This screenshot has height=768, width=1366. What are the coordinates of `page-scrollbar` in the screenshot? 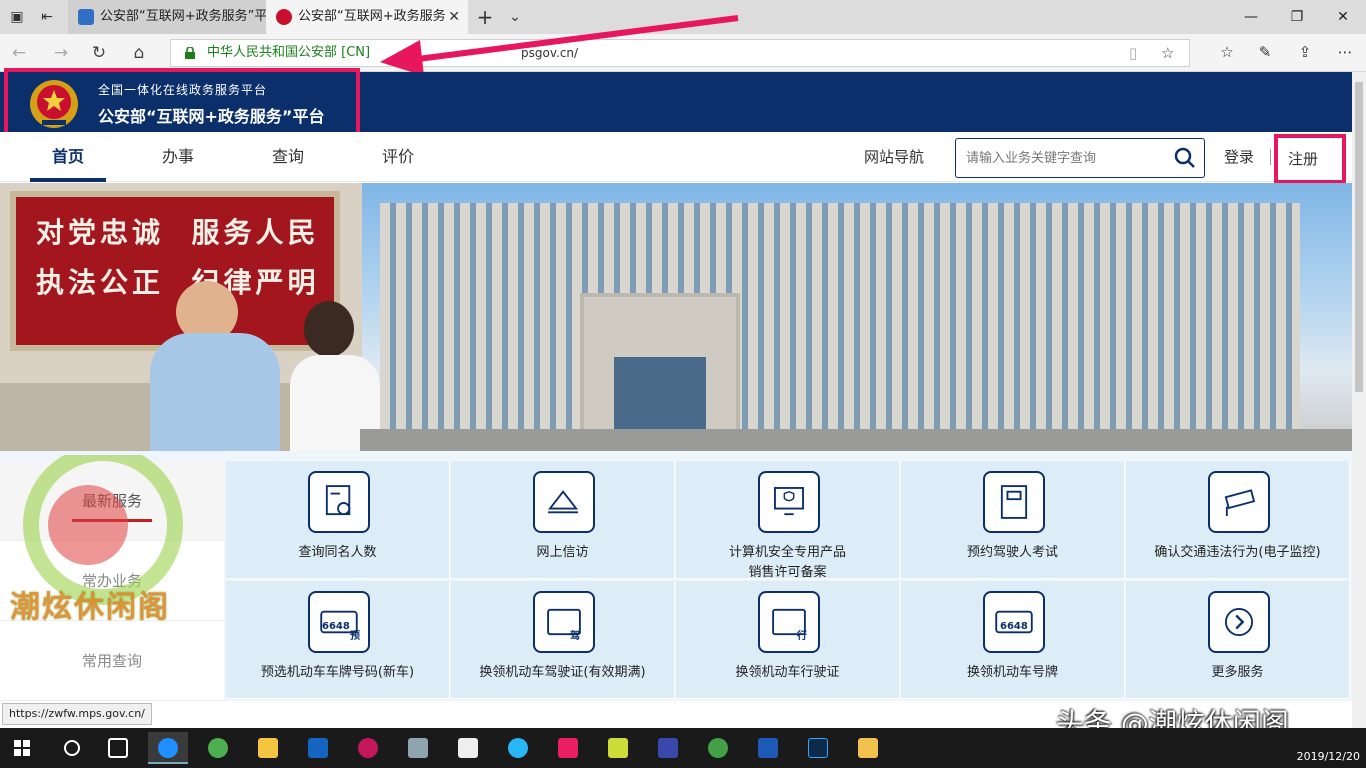 It's located at (1359, 400).